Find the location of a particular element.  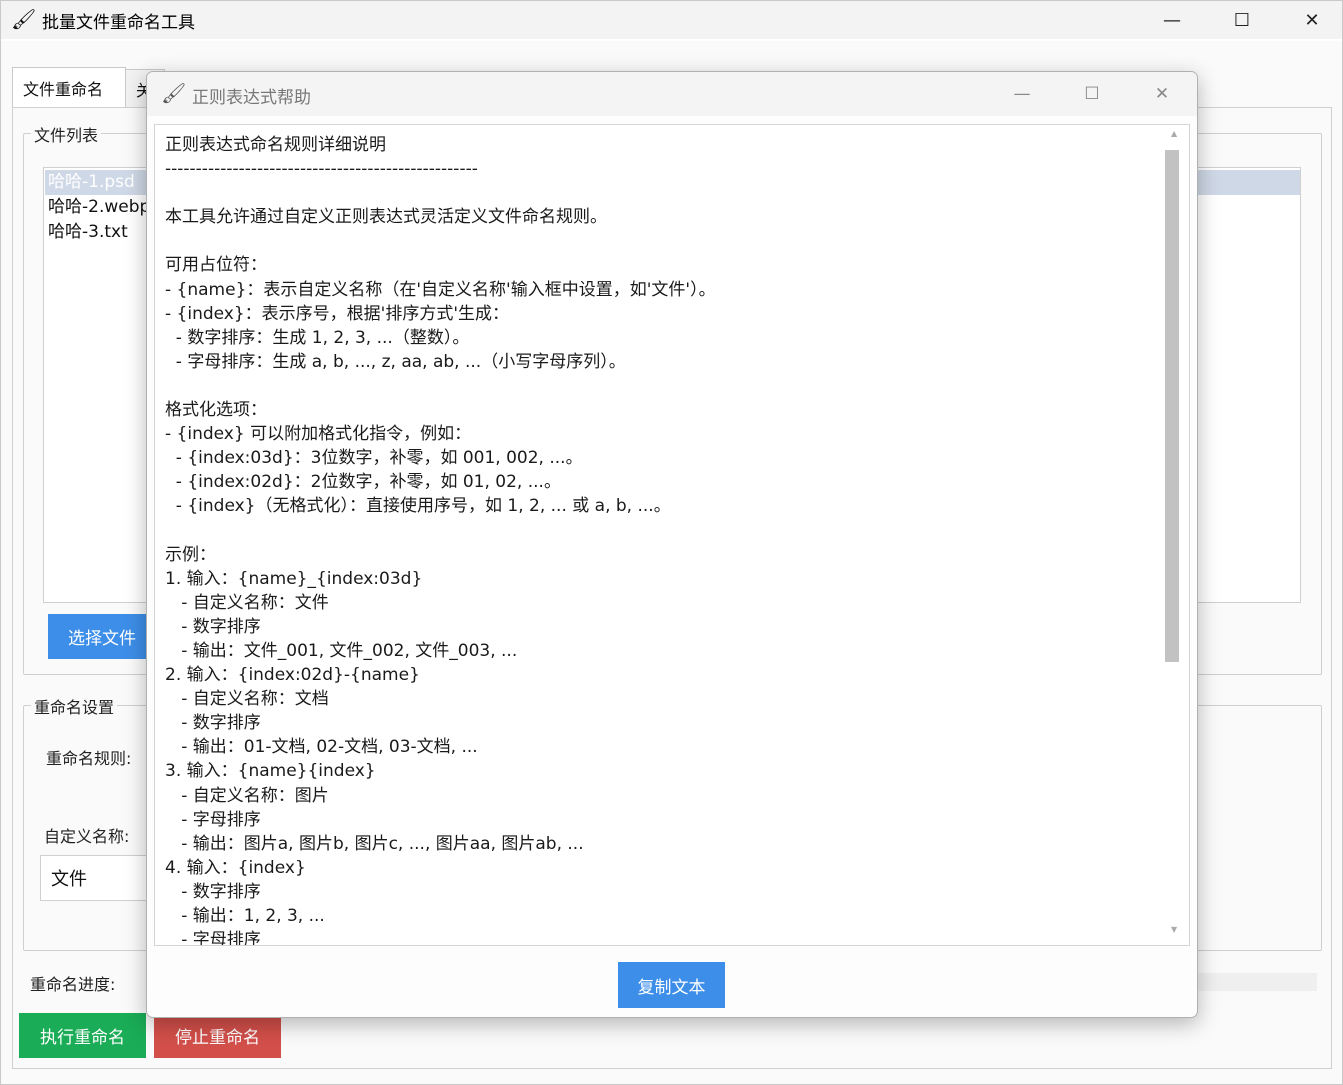

app-title: 批量文件重命名工具 is located at coordinates (118, 23).